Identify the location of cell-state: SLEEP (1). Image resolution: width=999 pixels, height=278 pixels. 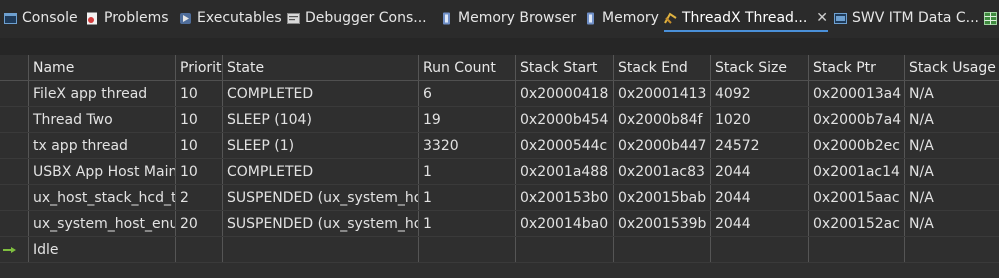
(321, 145).